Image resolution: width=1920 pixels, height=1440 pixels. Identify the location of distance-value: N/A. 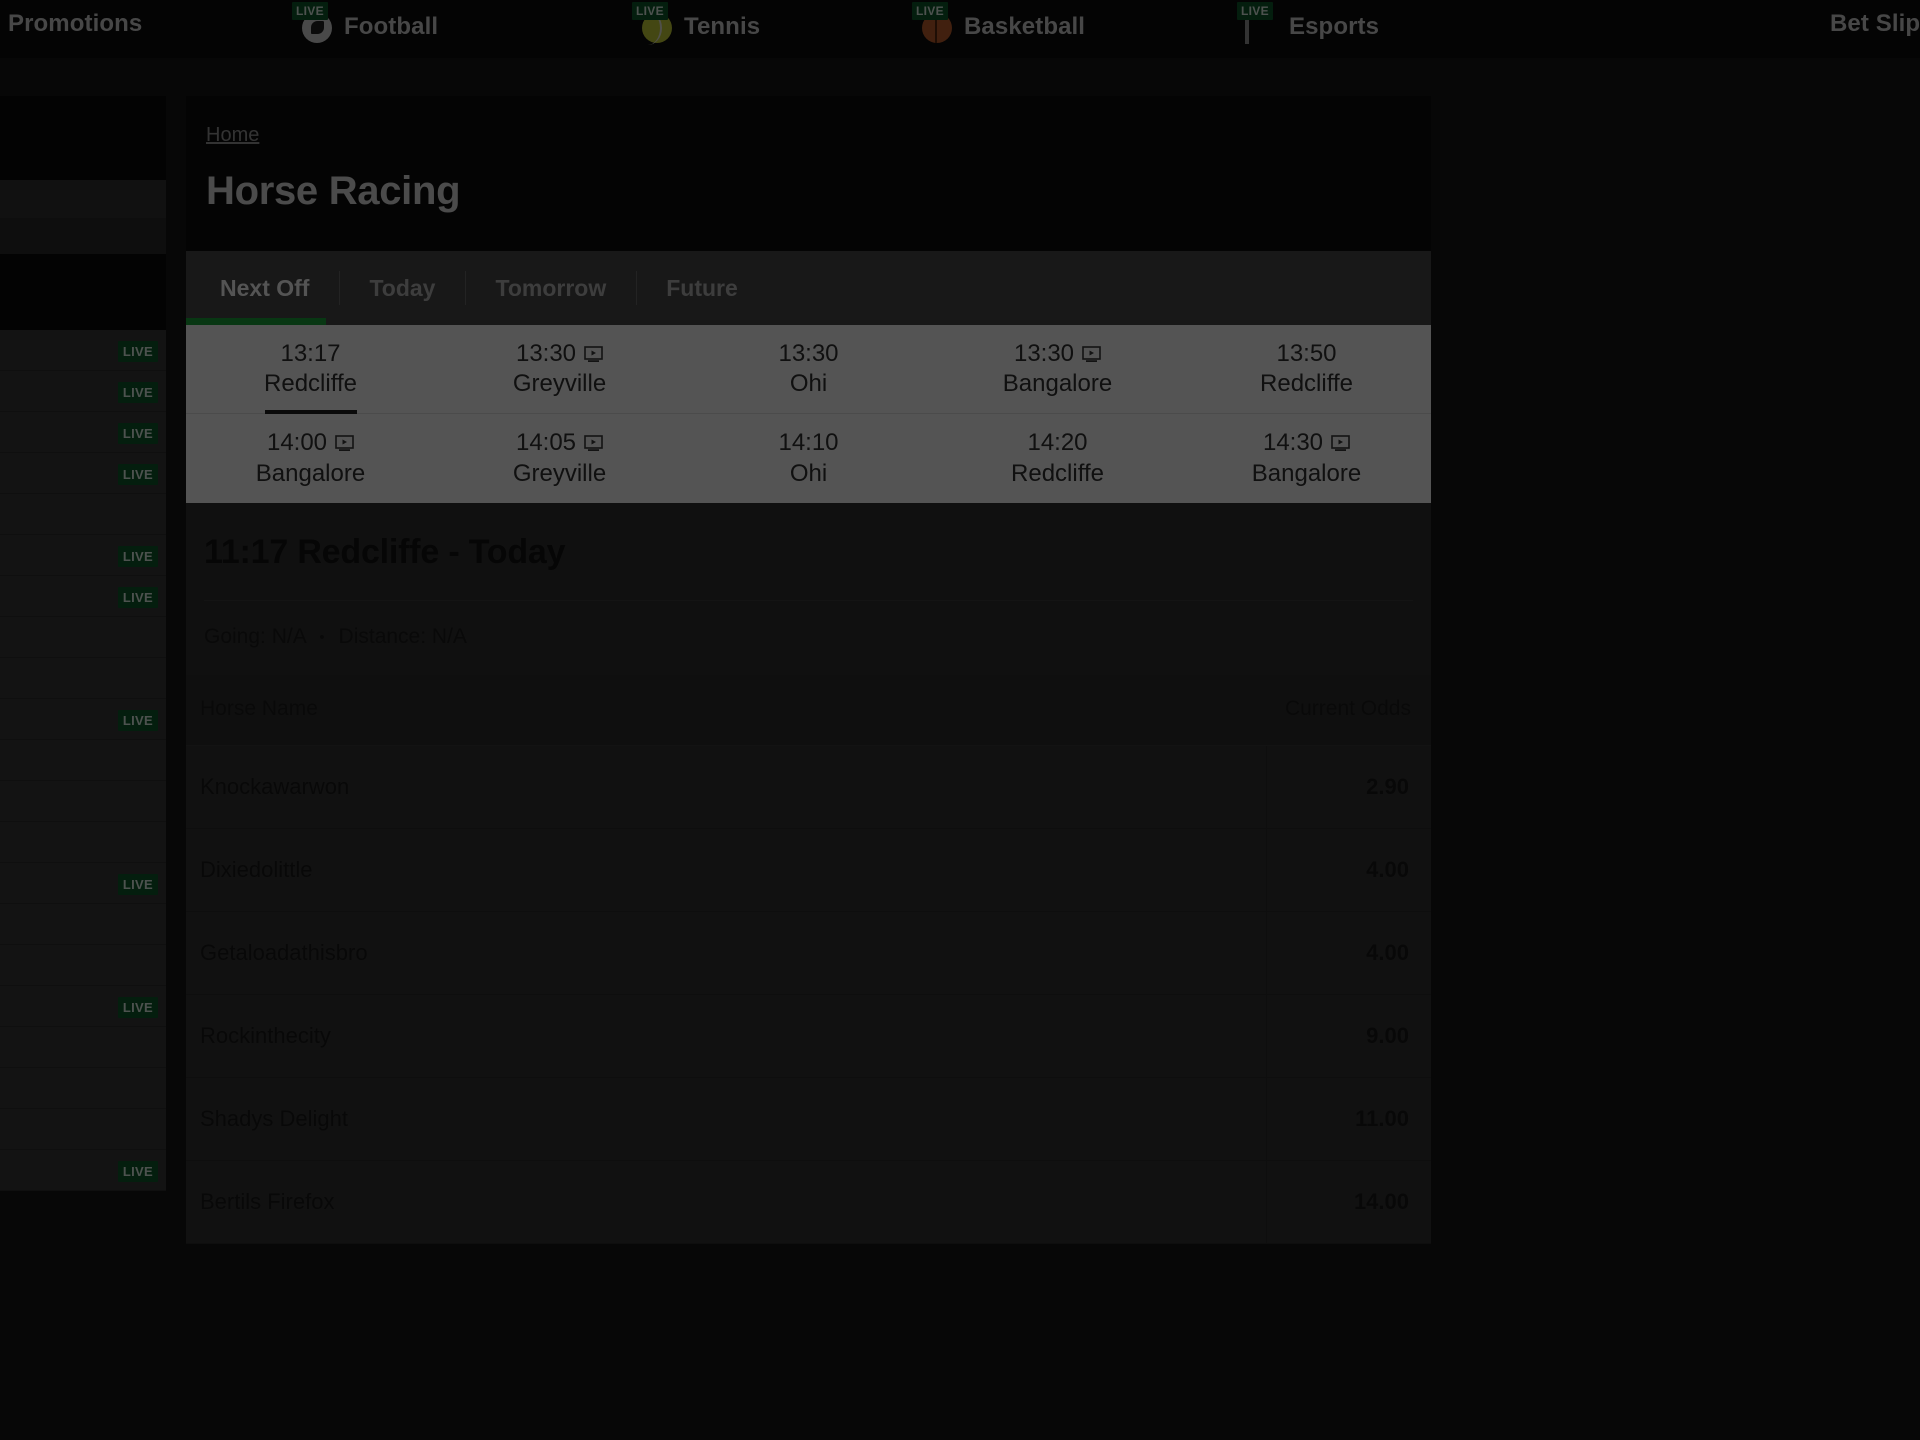
(449, 636).